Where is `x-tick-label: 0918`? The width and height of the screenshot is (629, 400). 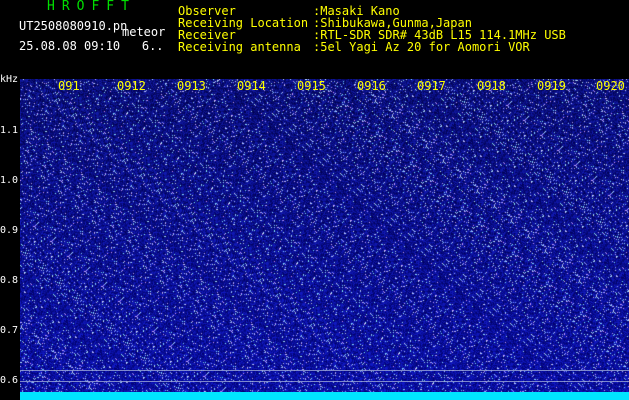 x-tick-label: 0918 is located at coordinates (491, 86).